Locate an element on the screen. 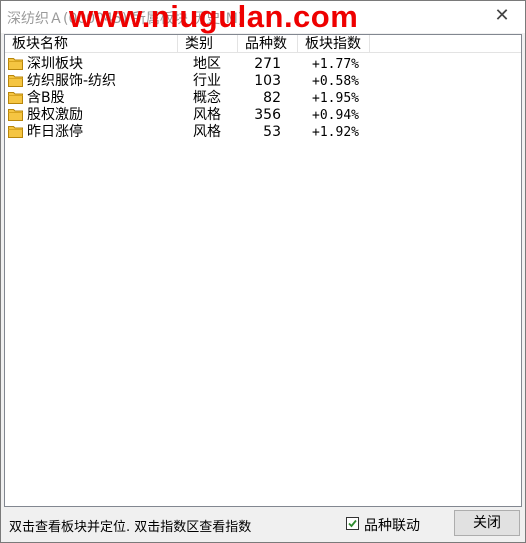  board-count: 356 is located at coordinates (267, 115).